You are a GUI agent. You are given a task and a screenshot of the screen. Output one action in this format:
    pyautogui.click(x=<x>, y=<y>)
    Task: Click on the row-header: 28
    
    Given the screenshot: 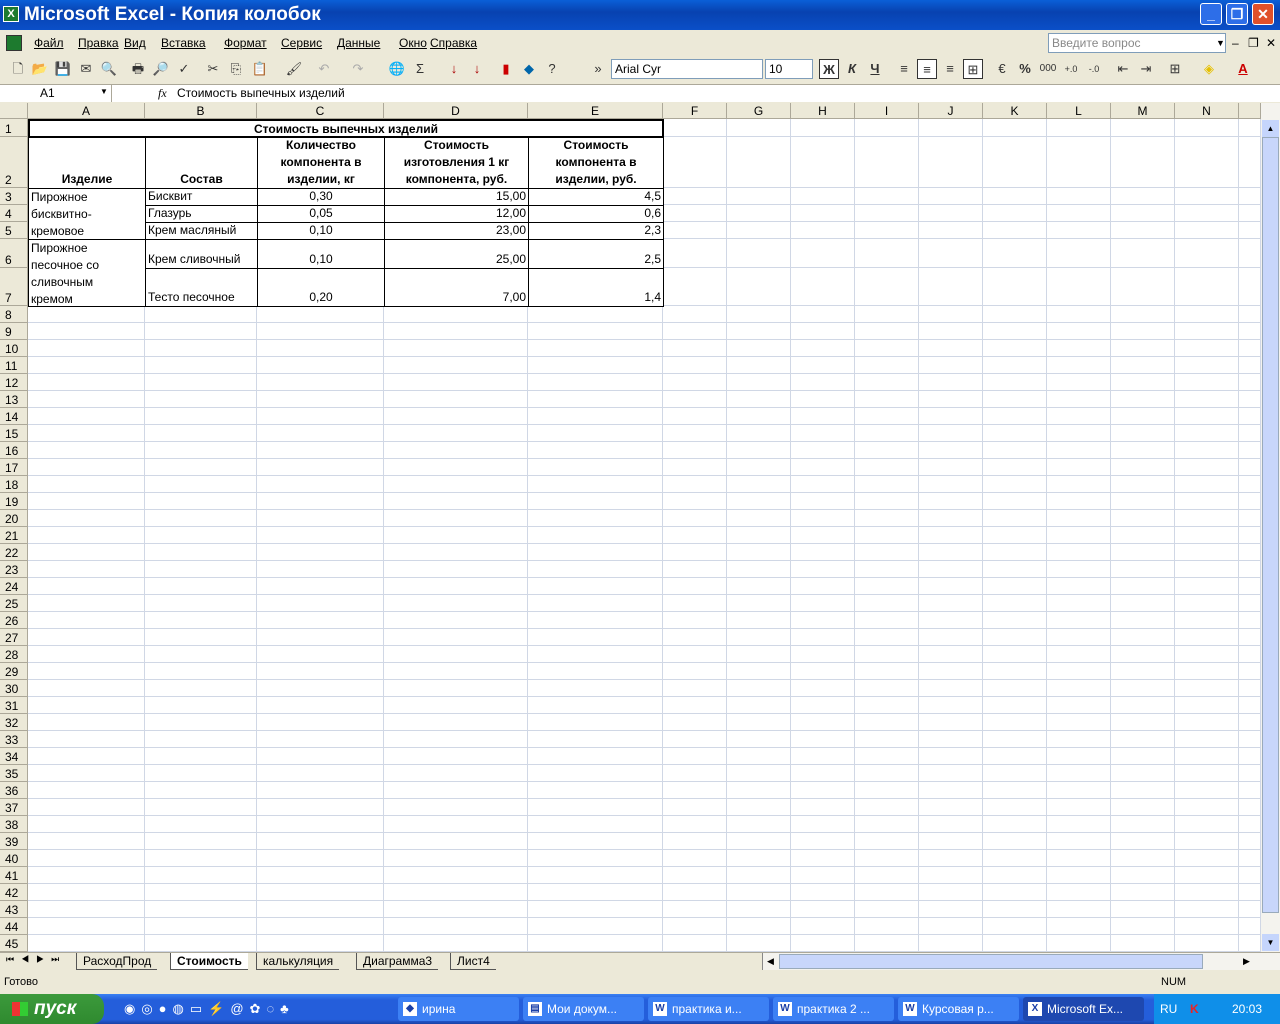 What is the action you would take?
    pyautogui.click(x=14, y=654)
    